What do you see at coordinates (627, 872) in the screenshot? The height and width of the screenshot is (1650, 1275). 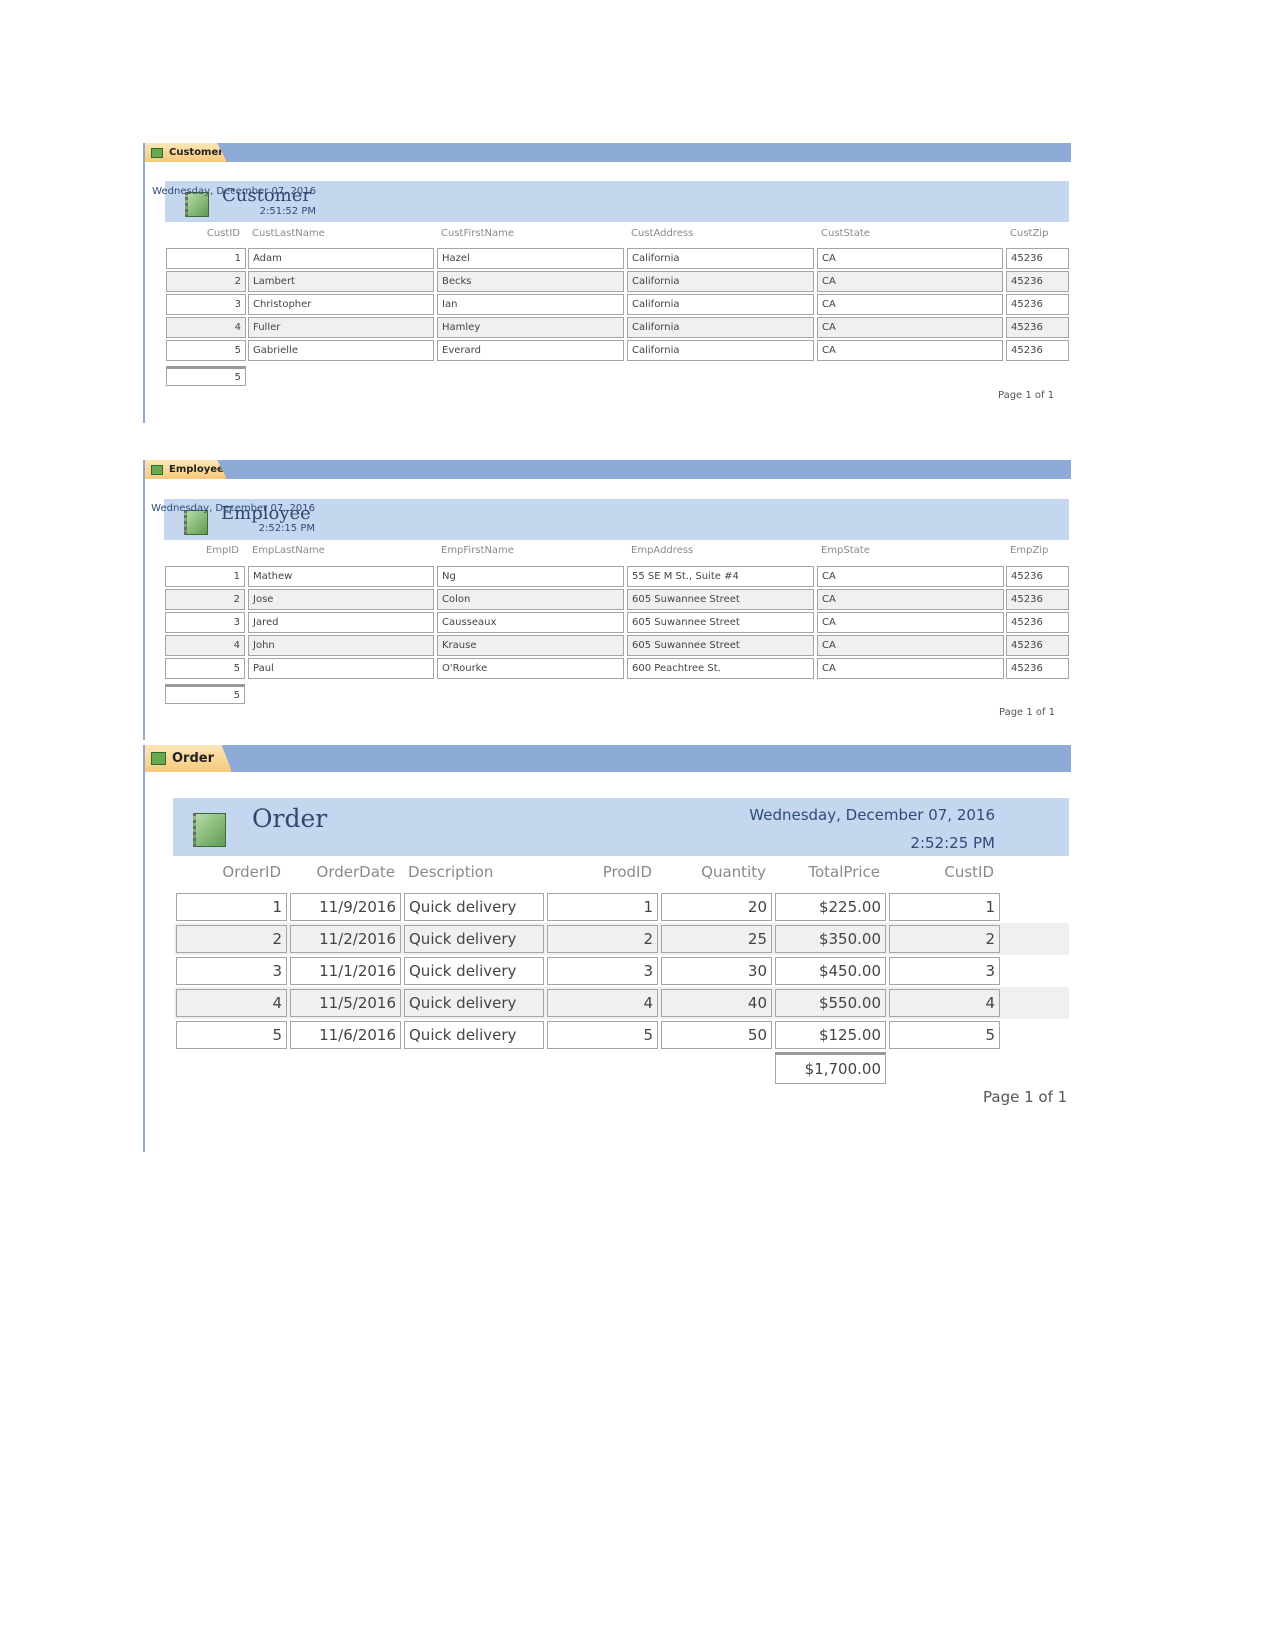 I see `column-header: ProdID` at bounding box center [627, 872].